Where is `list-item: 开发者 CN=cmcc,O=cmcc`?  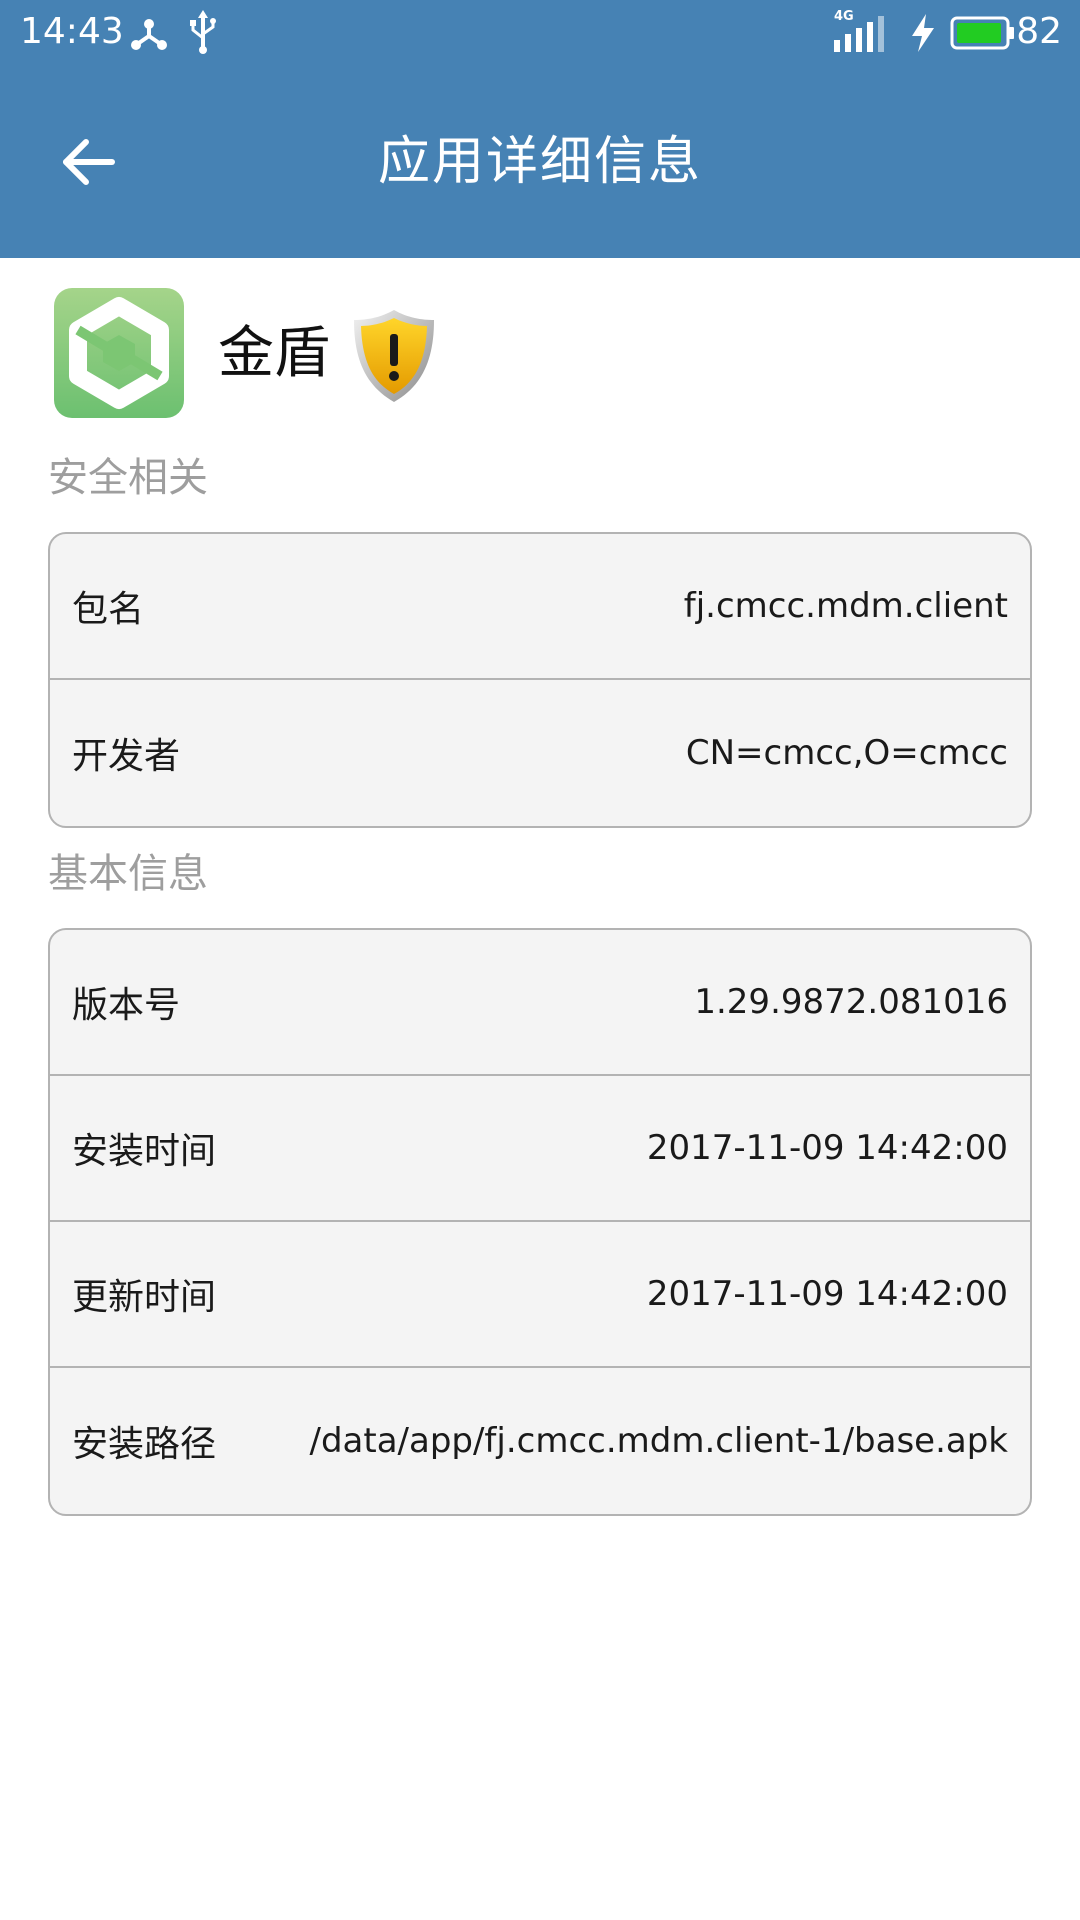
list-item: 开发者 CN=cmcc,O=cmcc is located at coordinates (540, 753).